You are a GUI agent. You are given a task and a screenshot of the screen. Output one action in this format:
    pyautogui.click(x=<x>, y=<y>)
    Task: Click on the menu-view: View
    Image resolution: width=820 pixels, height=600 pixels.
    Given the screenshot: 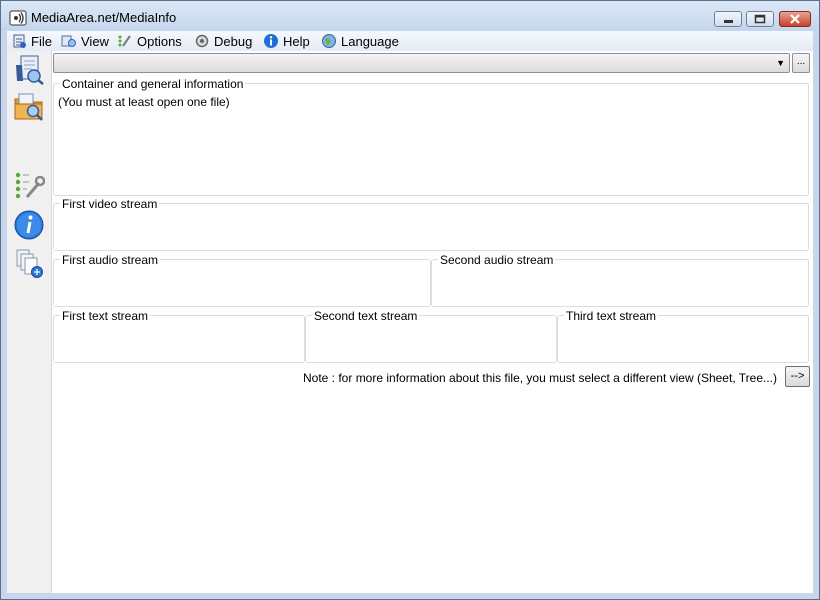 What is the action you would take?
    pyautogui.click(x=85, y=41)
    